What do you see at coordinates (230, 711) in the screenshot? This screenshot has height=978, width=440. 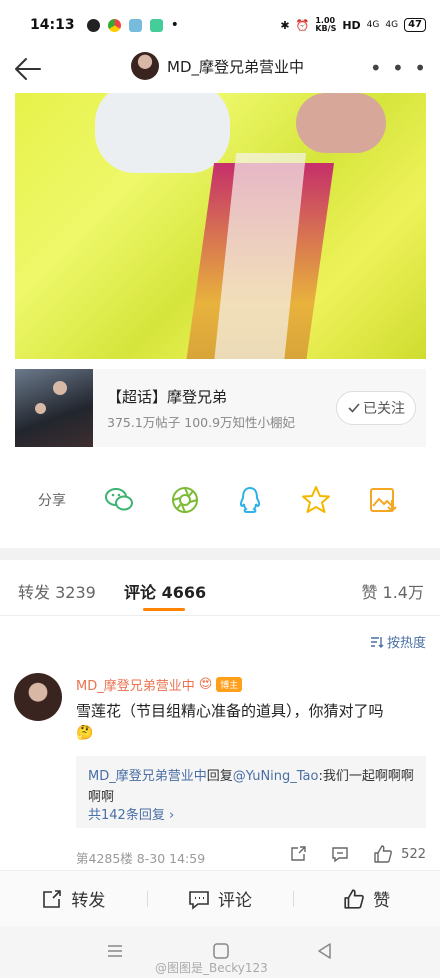 I see `comment-body: 雪莲花（节目组精心准备的道具），你猜对了吗` at bounding box center [230, 711].